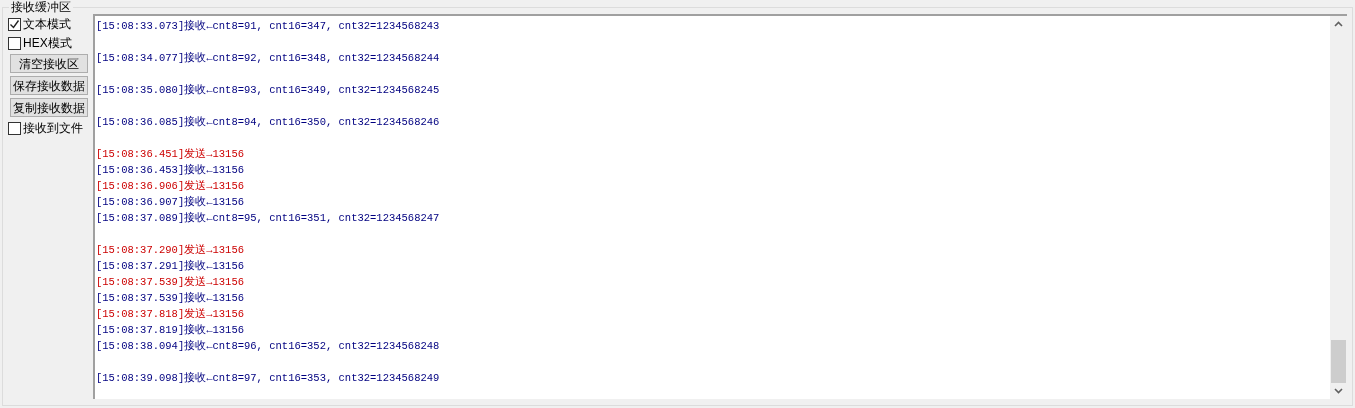 The height and width of the screenshot is (408, 1355). Describe the element at coordinates (268, 346) in the screenshot. I see `received-log-line: [15:08:38.094]接收←cnt8=96, cnt16=352, cnt32=1234568248` at that location.